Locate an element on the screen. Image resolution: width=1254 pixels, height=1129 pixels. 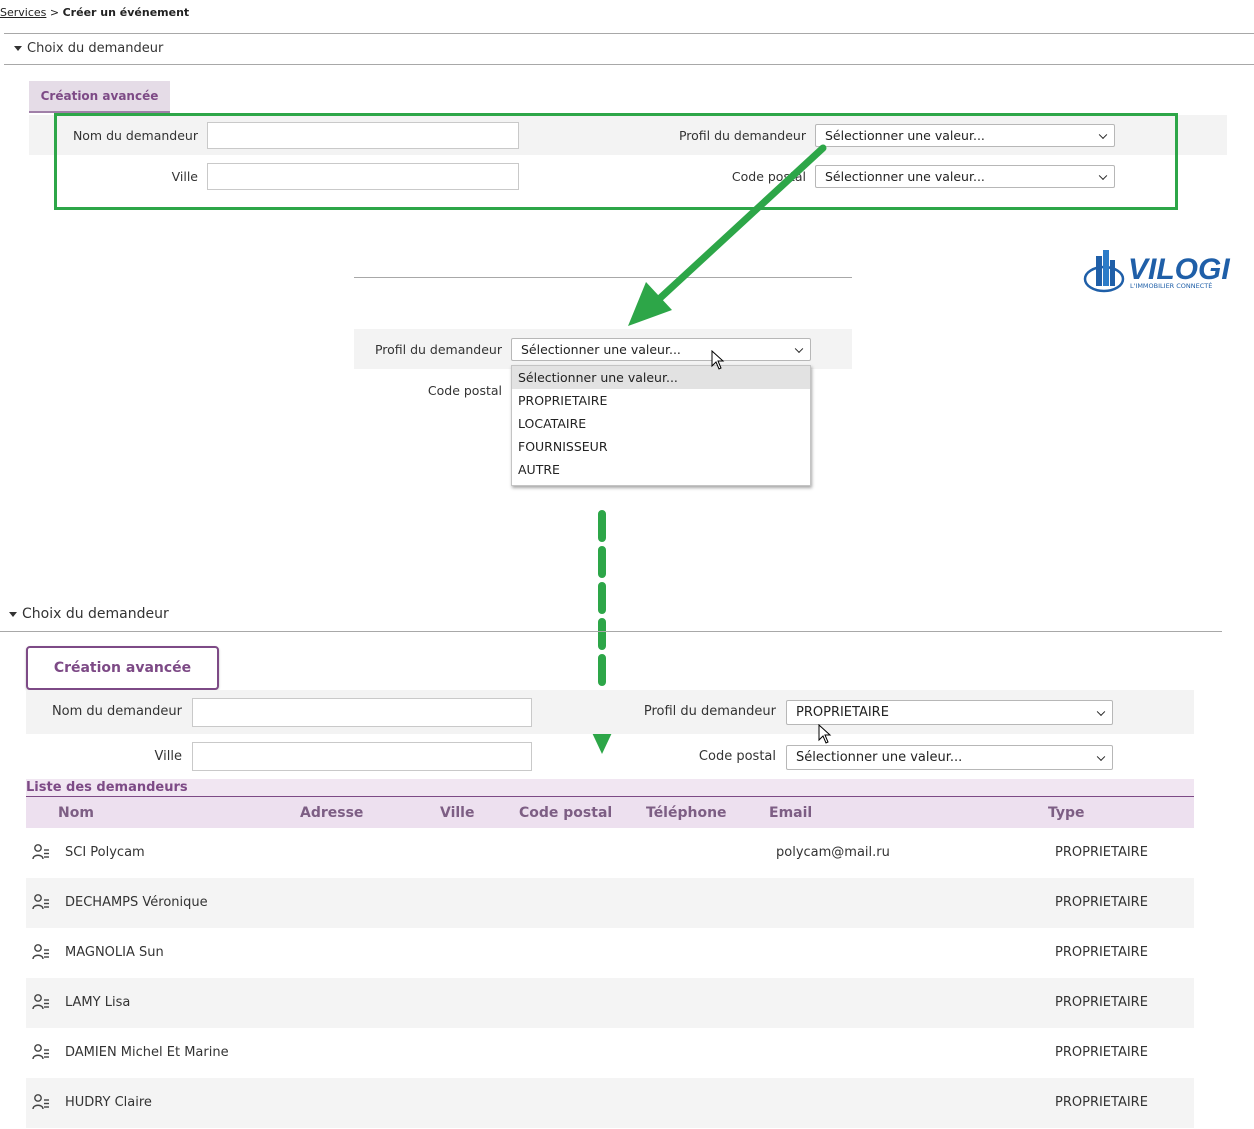
dropdown-option: AUTRE is located at coordinates (661, 469).